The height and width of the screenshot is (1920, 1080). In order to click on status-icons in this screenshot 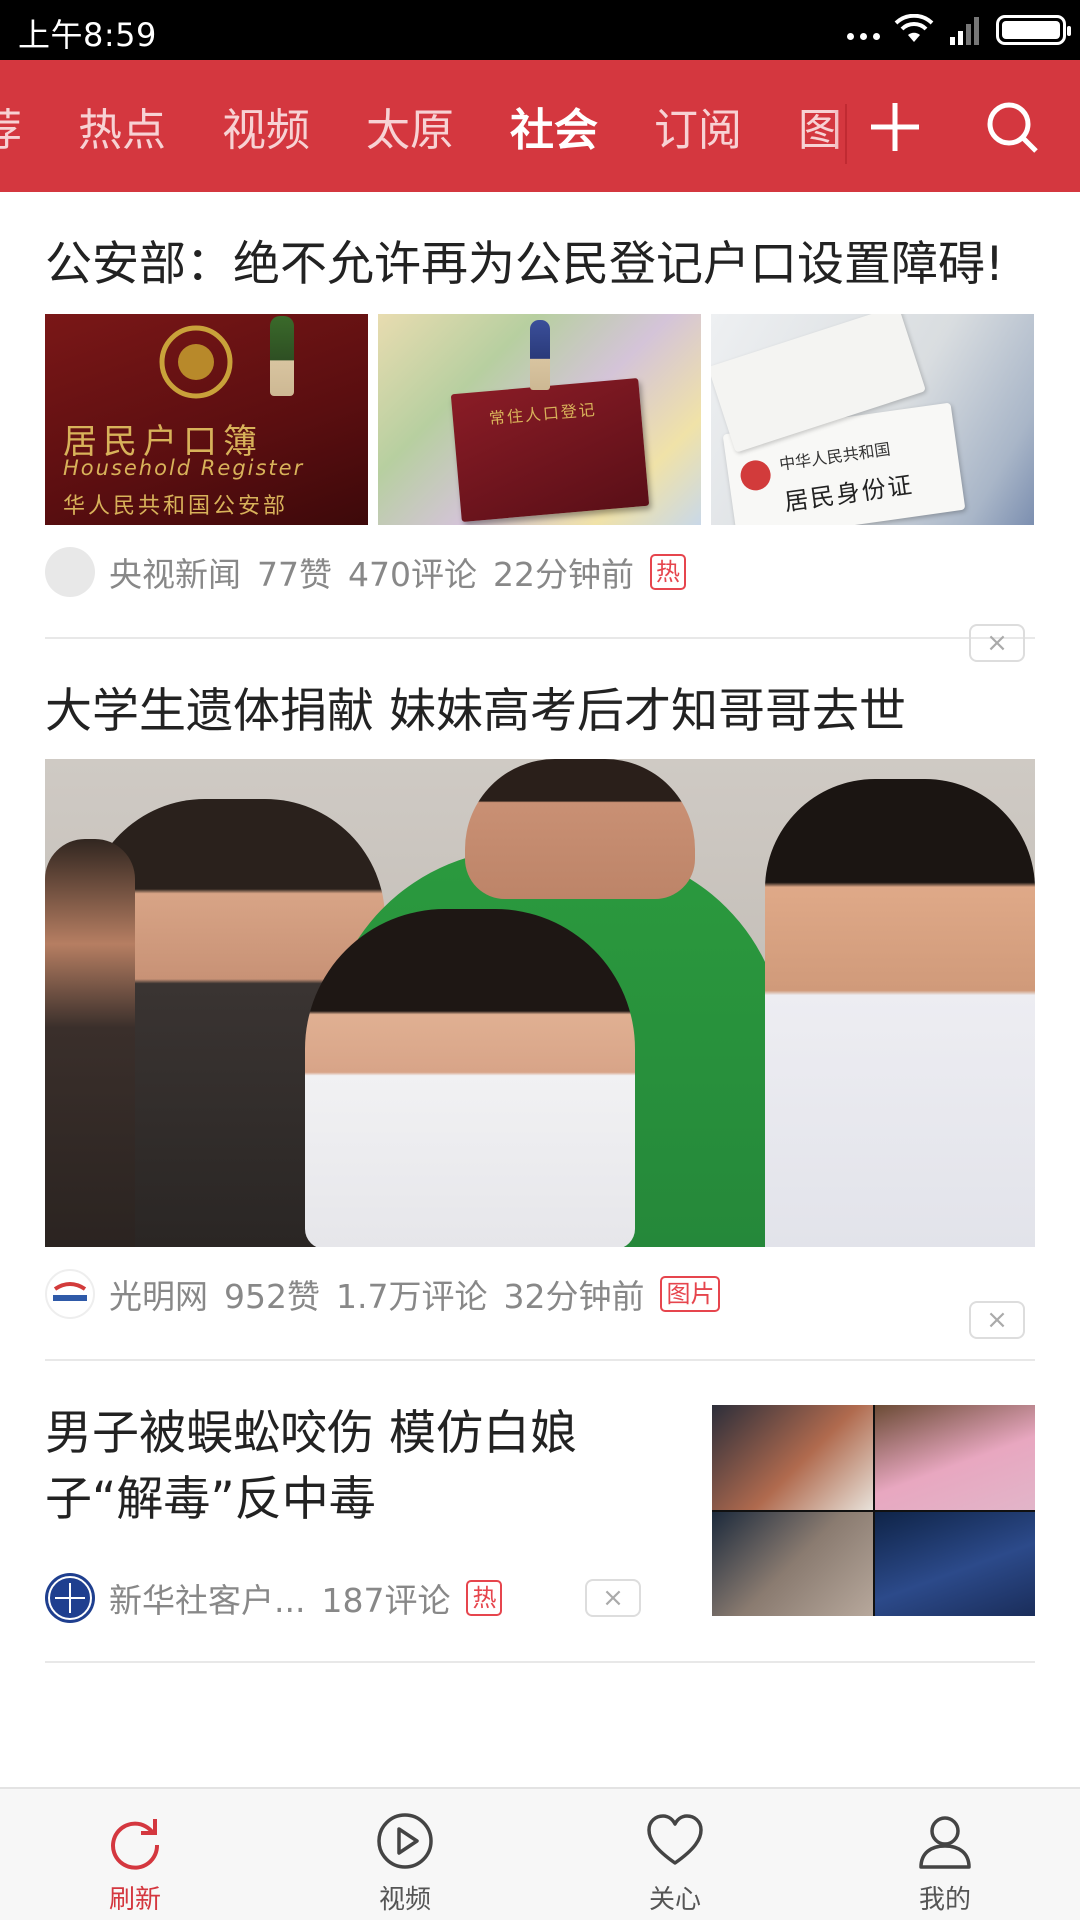, I will do `click(959, 30)`.